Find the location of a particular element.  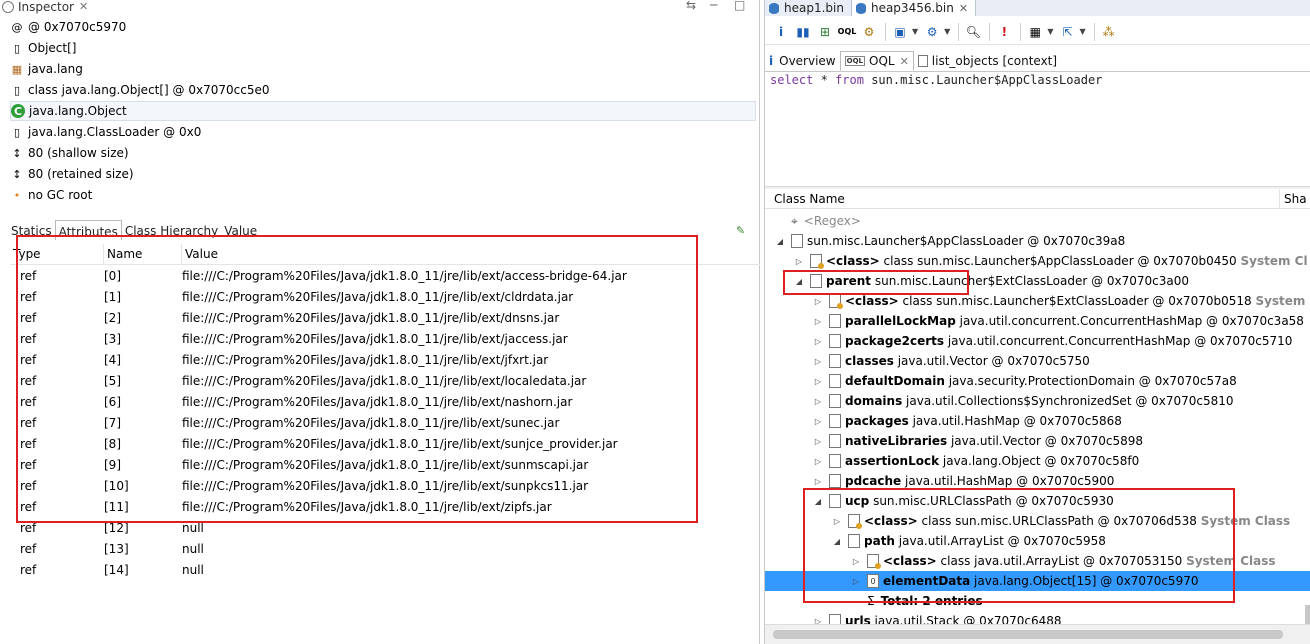

tab-value: Value is located at coordinates (240, 230).